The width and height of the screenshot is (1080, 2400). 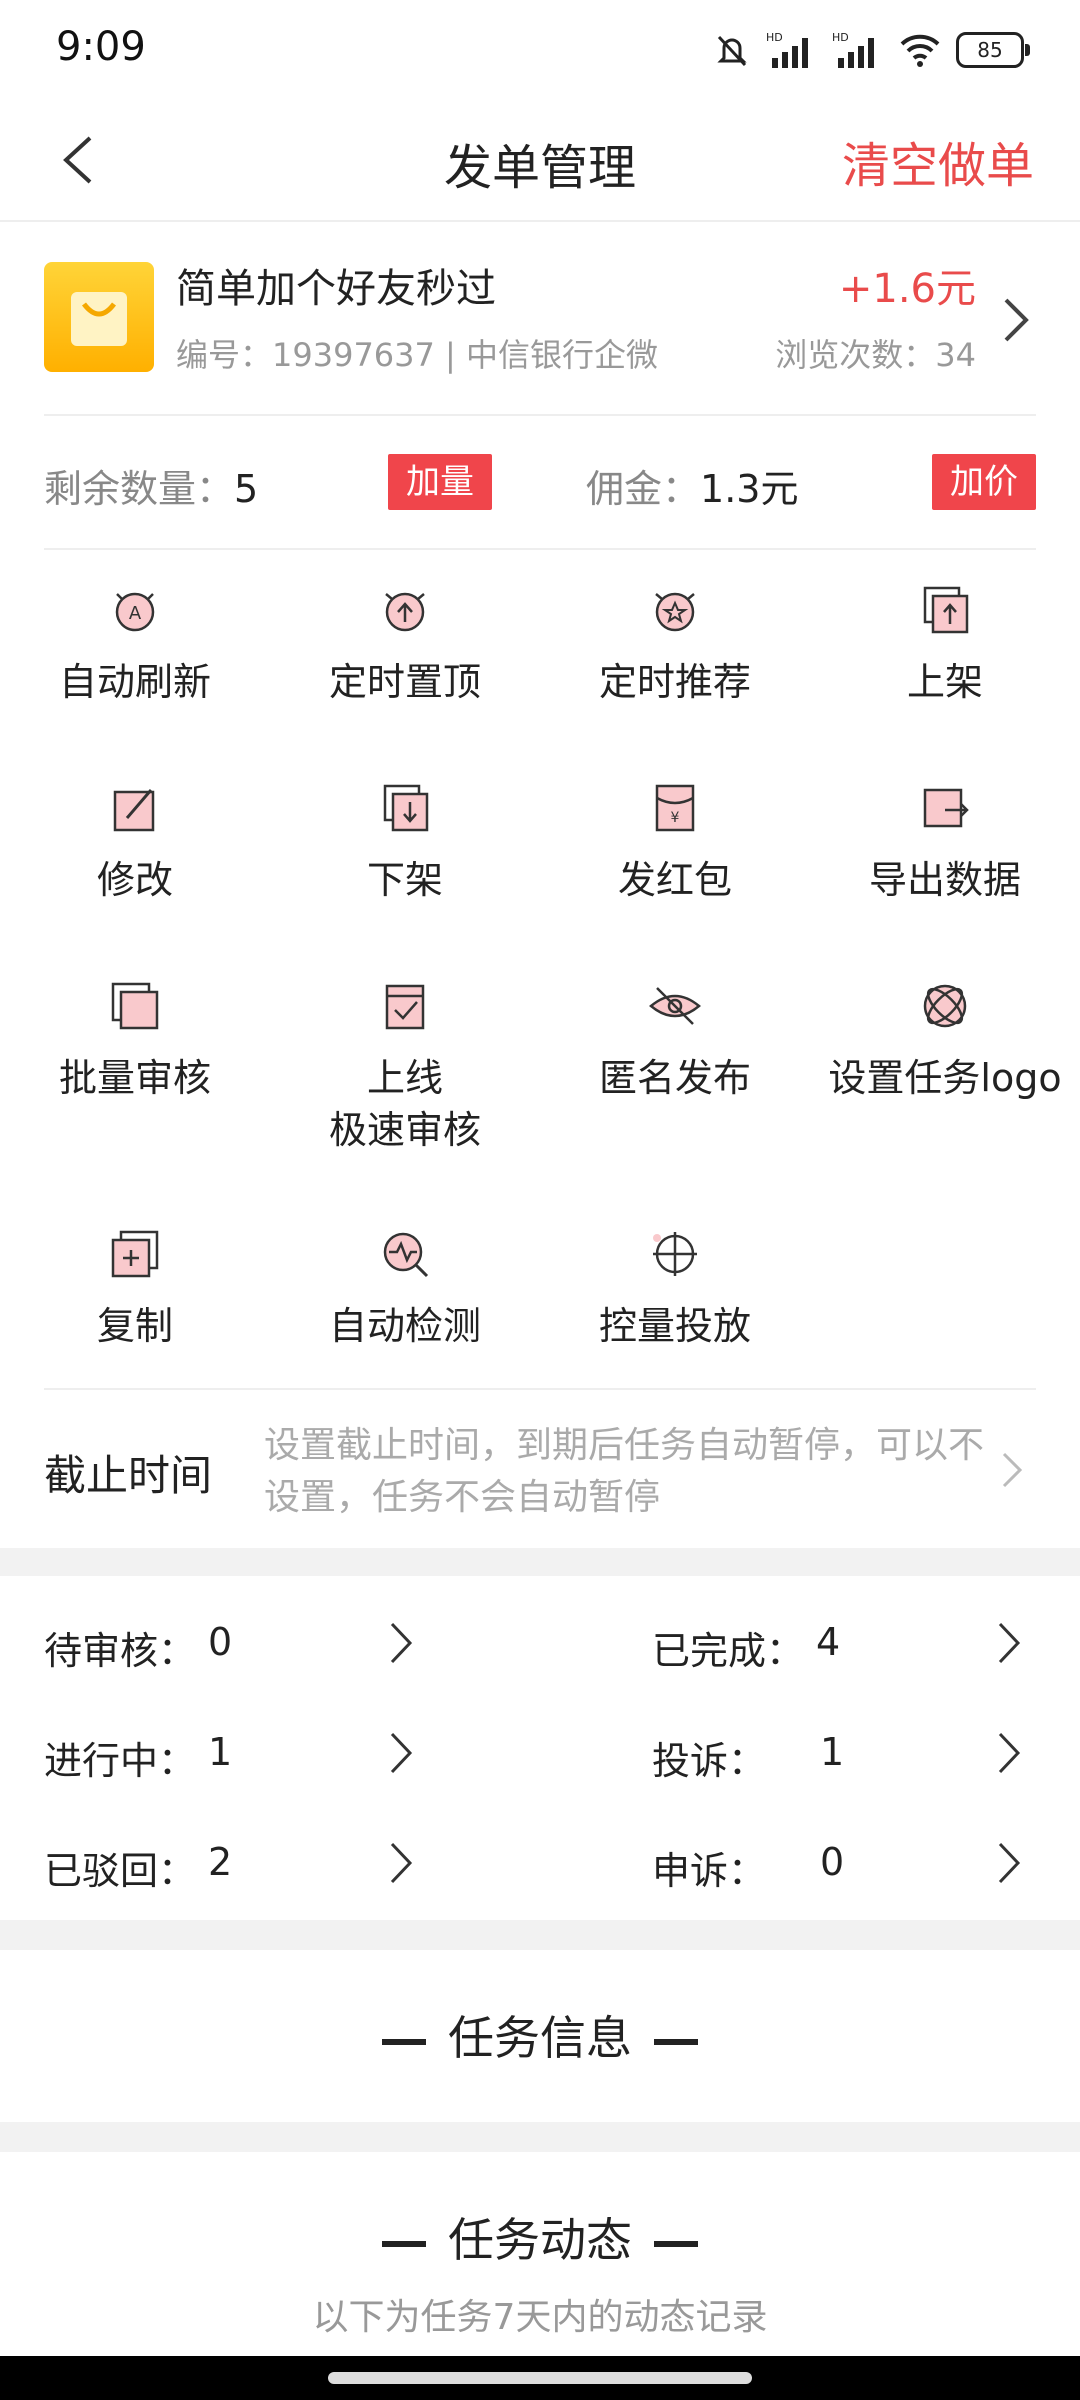 I want to click on grid-item-edit: 修改, so click(x=135, y=843).